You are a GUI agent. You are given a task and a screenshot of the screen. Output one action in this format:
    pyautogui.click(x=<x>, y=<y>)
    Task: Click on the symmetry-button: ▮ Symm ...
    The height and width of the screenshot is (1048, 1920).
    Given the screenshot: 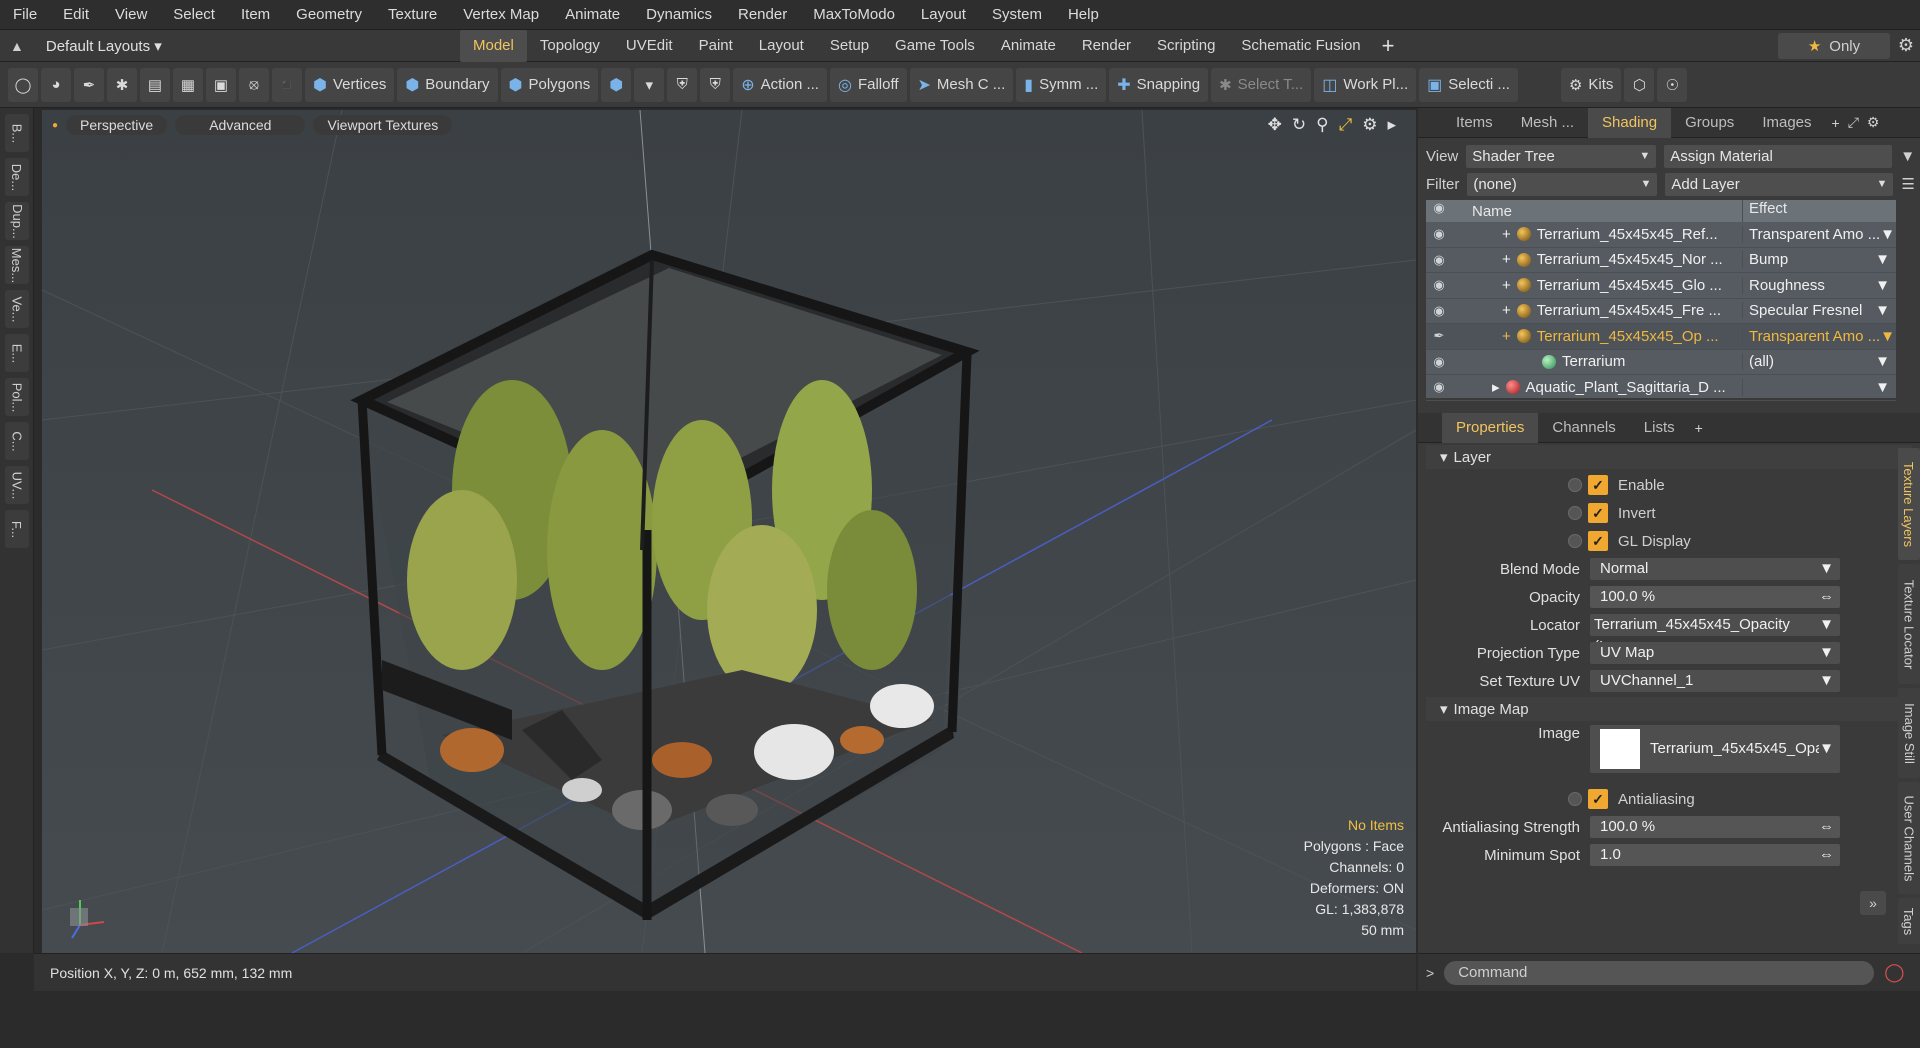 What is the action you would take?
    pyautogui.click(x=1061, y=84)
    